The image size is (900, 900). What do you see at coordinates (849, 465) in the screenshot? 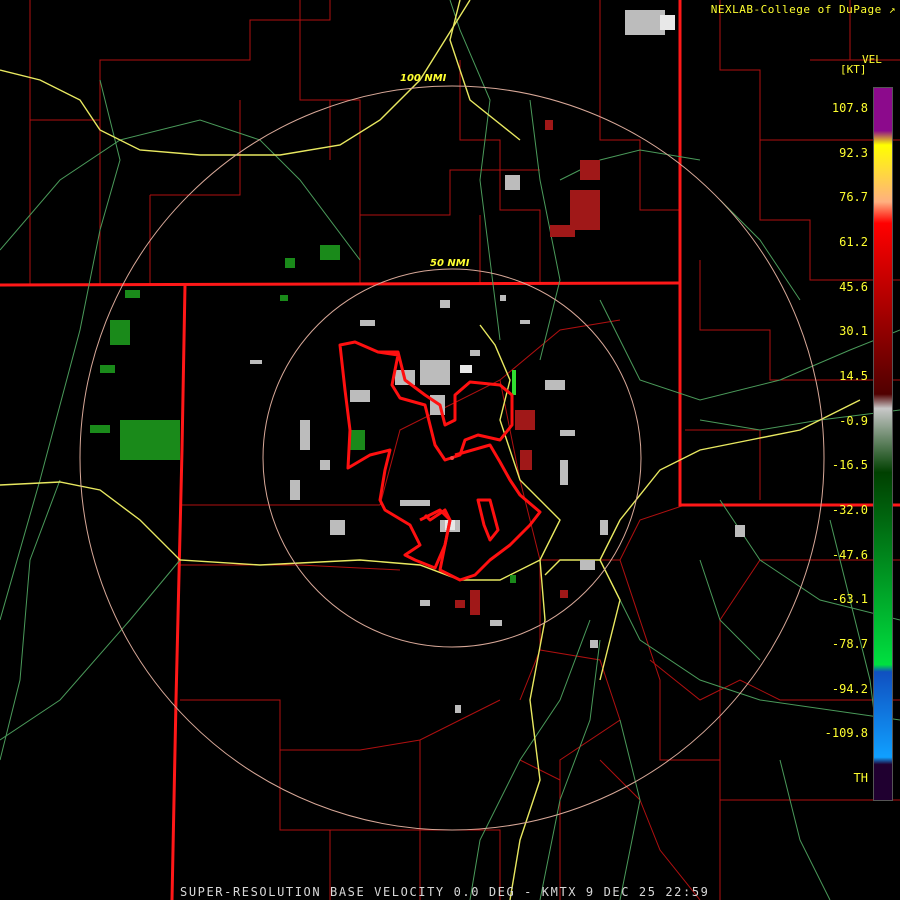
I see `legend-label: -16.5` at bounding box center [849, 465].